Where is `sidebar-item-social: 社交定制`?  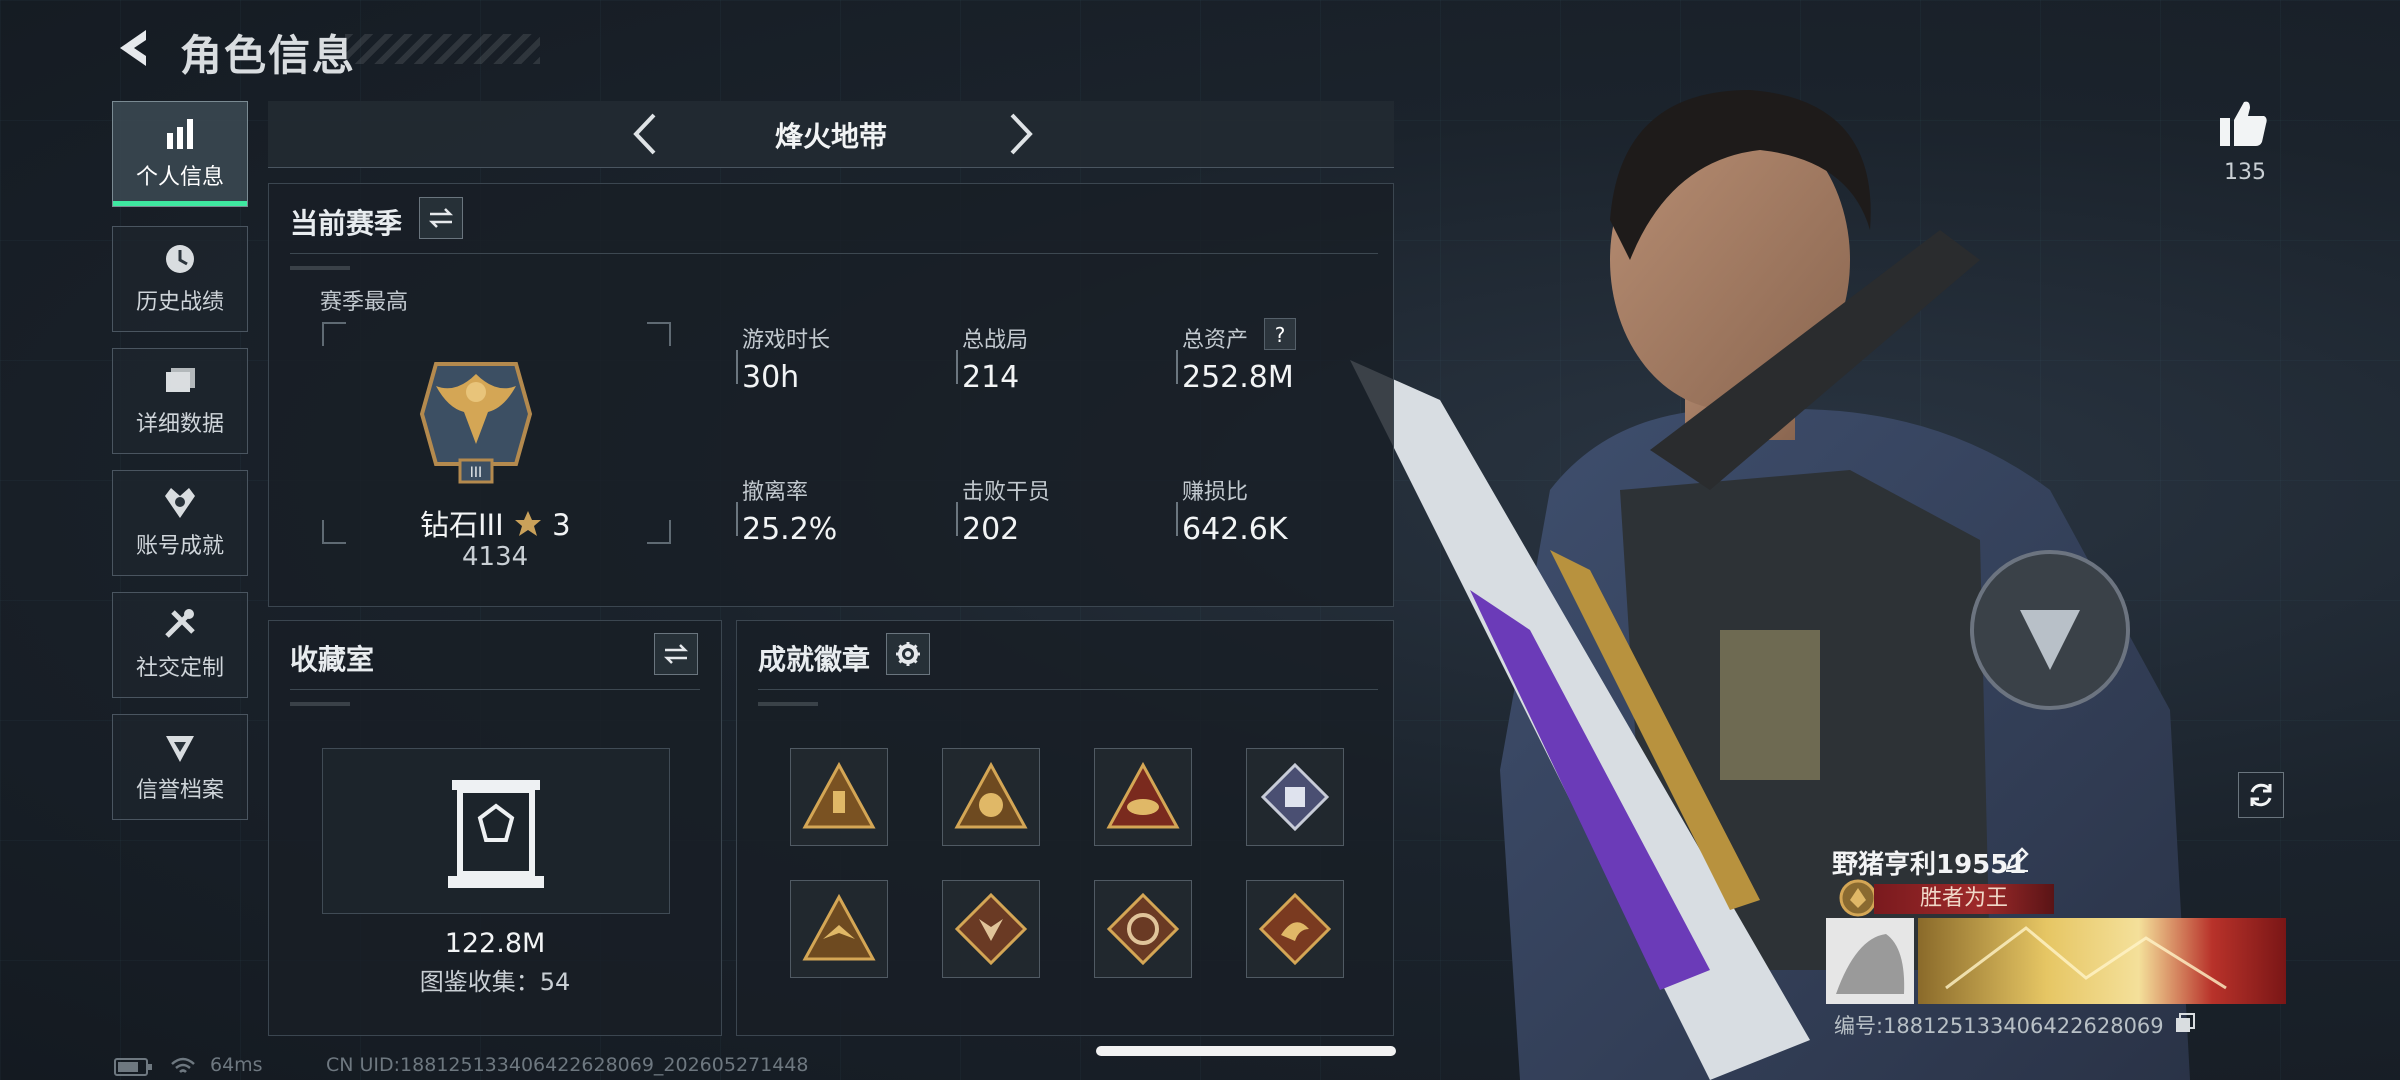 sidebar-item-social: 社交定制 is located at coordinates (180, 645).